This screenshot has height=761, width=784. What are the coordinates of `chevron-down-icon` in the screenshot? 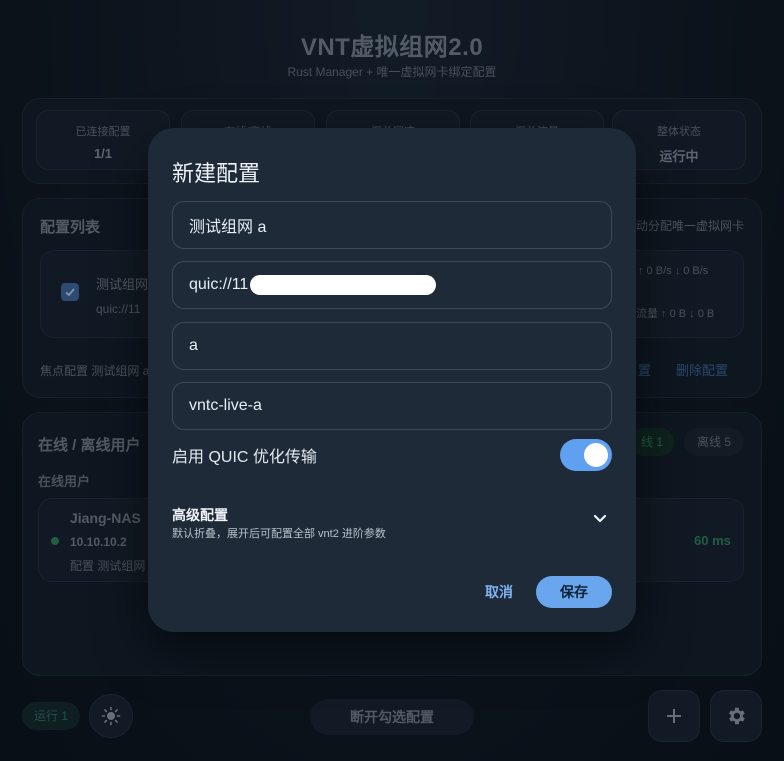 It's located at (600, 518).